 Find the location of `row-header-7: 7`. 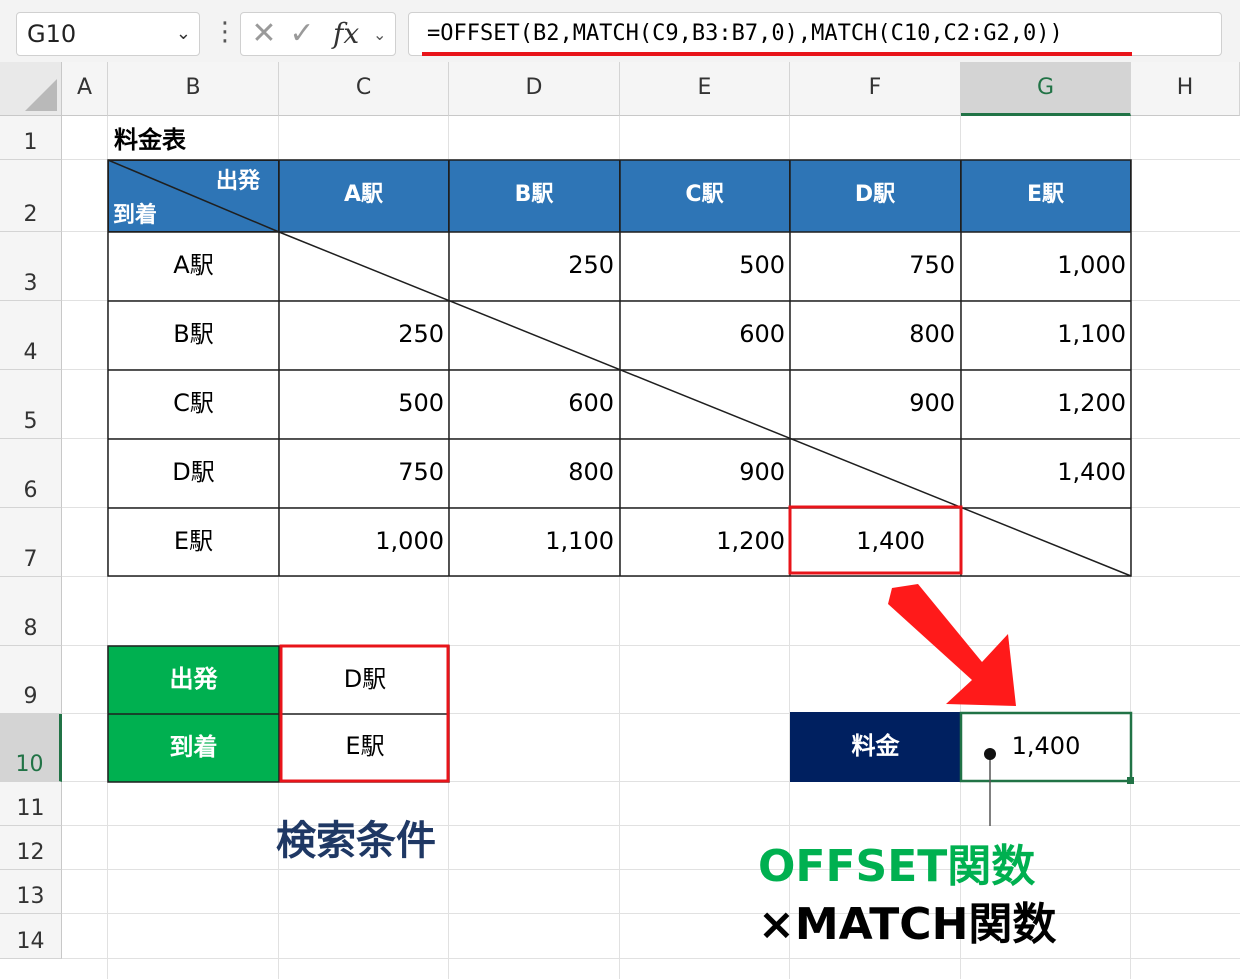

row-header-7: 7 is located at coordinates (31, 542).